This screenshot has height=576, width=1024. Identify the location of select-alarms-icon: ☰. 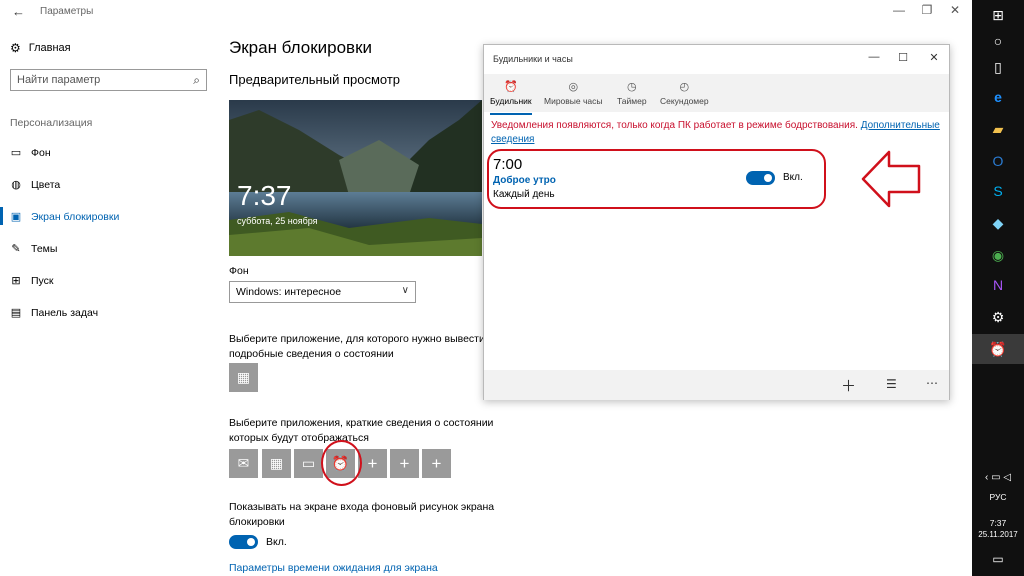
(891, 384).